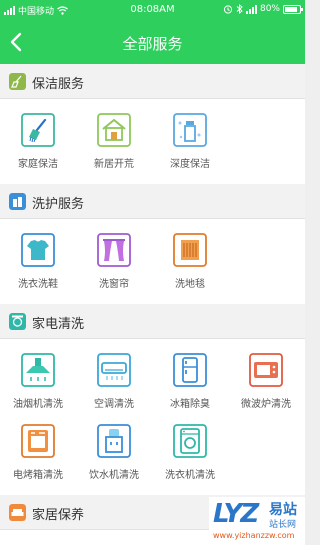  What do you see at coordinates (239, 9) in the screenshot?
I see `bluetooth-icon` at bounding box center [239, 9].